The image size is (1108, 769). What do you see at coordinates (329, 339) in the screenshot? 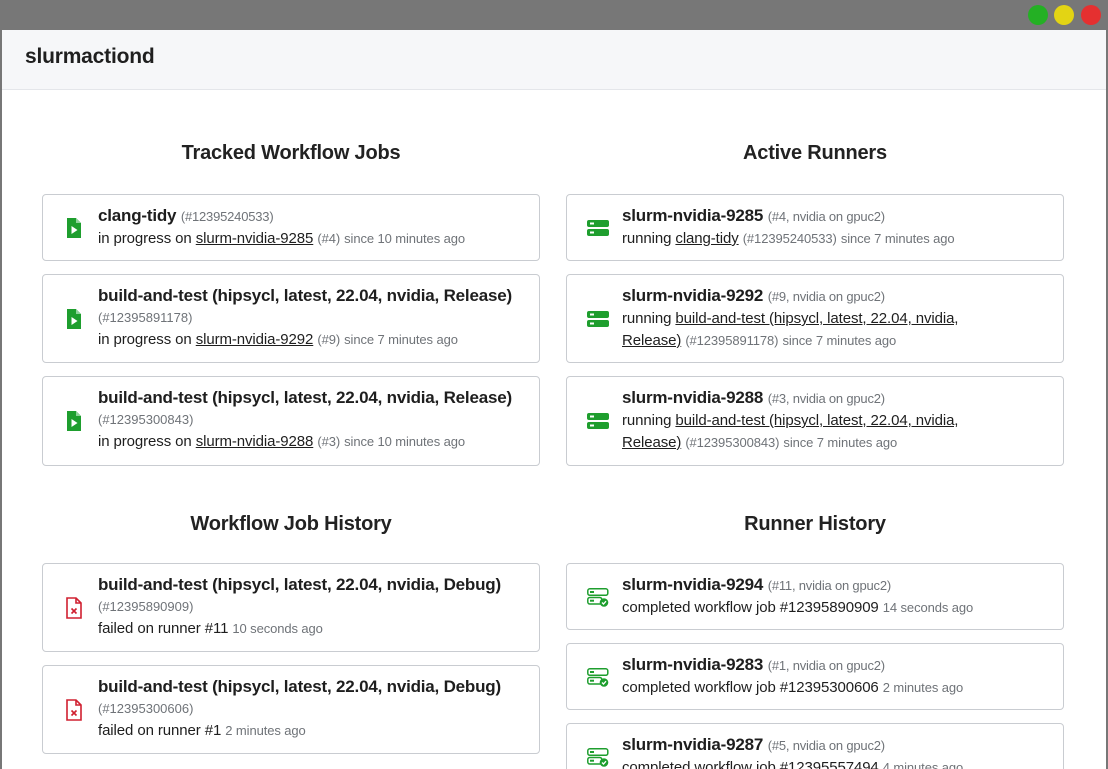
I see `runner-number: (#9)` at bounding box center [329, 339].